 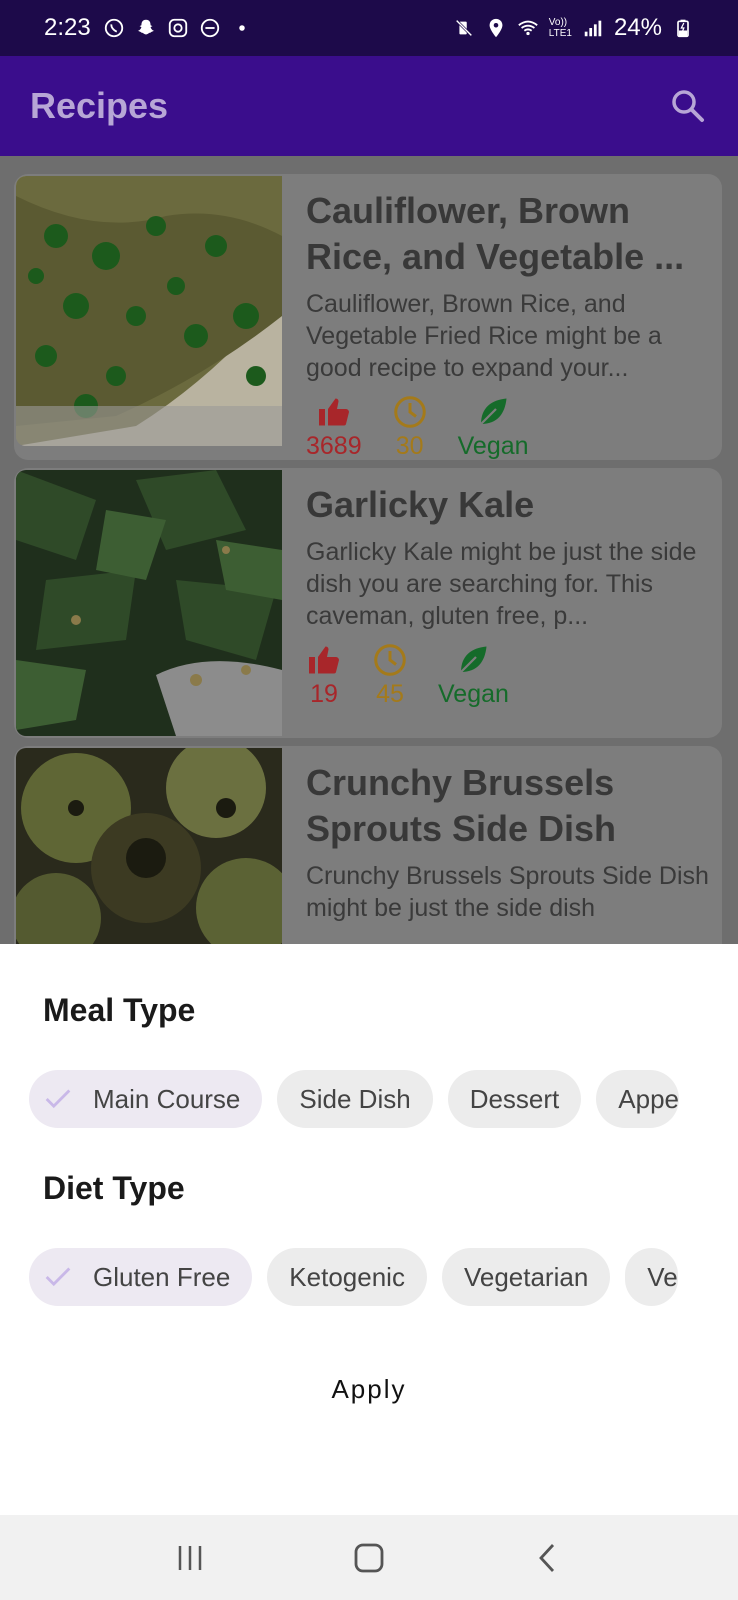 I want to click on chip-ketogenic: Ketogenic, so click(x=347, y=1277).